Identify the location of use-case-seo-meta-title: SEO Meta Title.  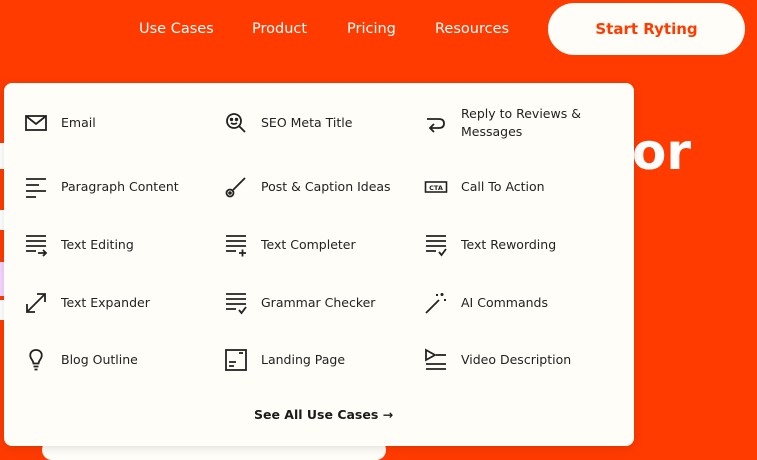
(288, 123).